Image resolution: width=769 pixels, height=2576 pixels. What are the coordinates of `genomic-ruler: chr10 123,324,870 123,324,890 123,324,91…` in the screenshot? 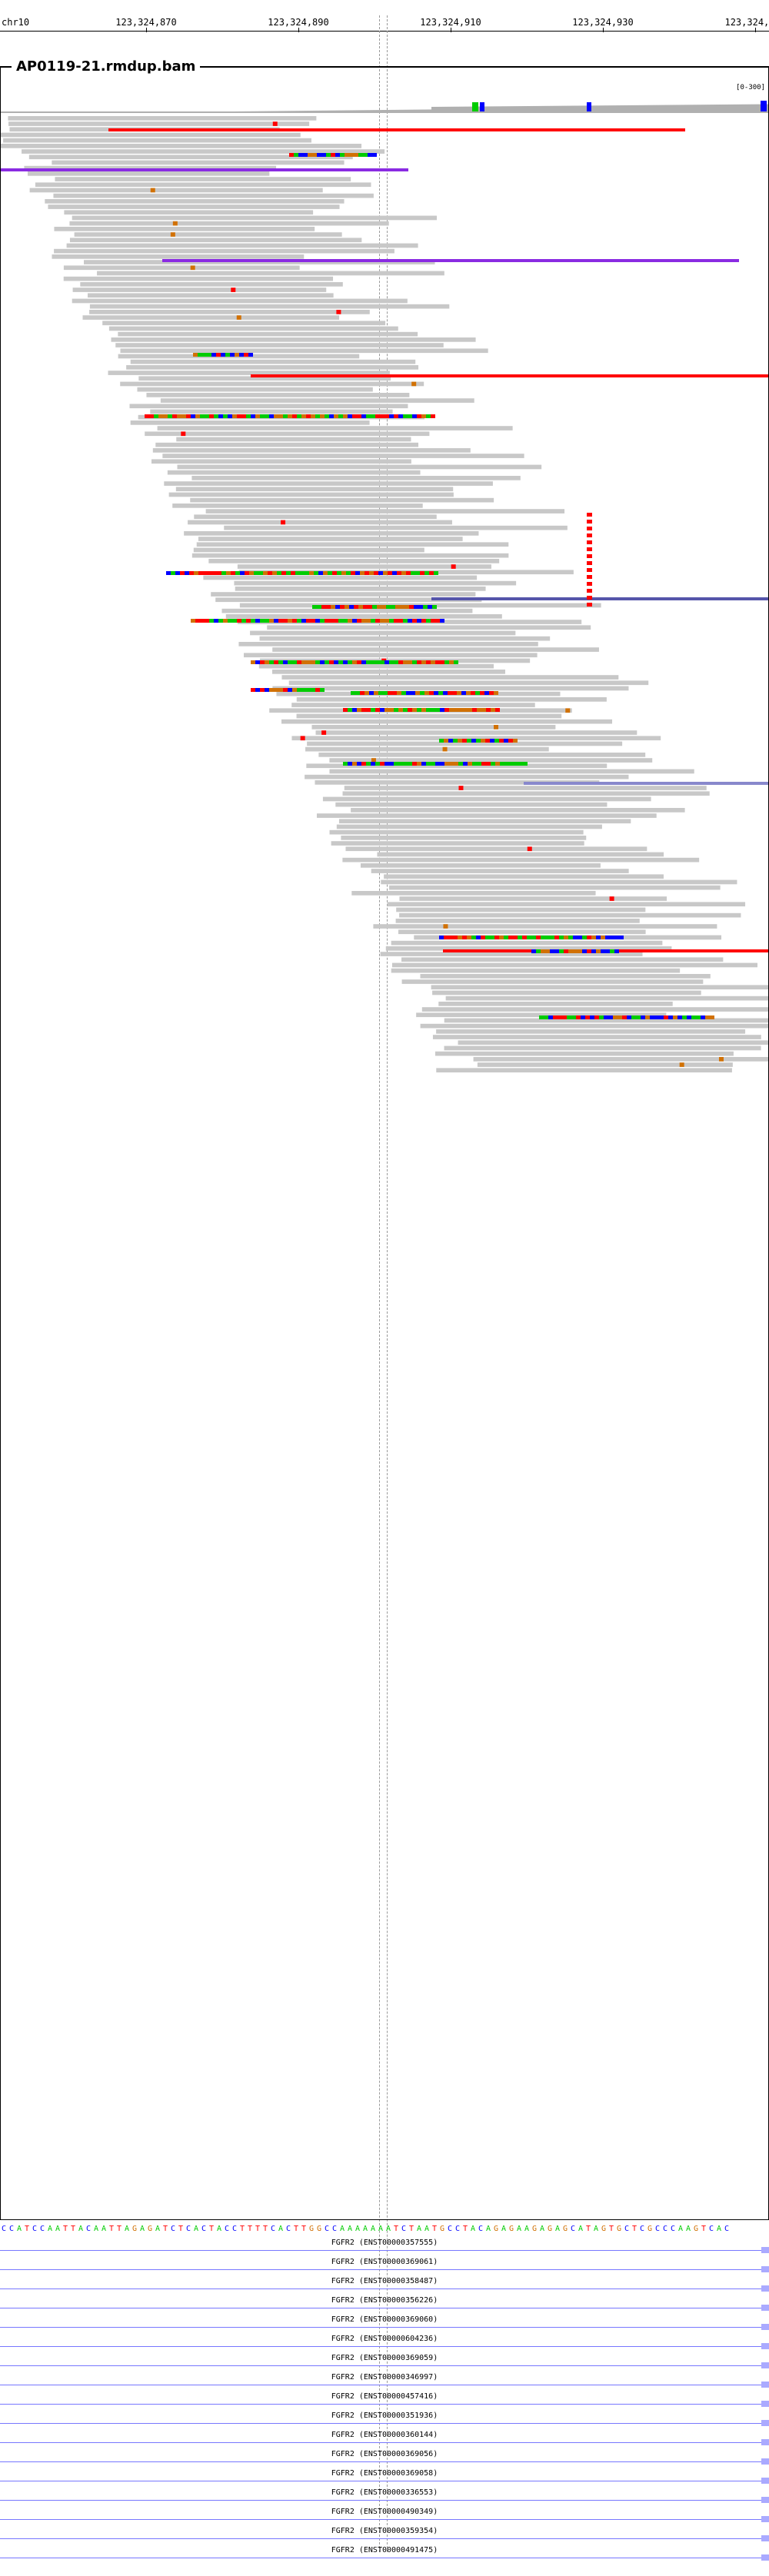 It's located at (384, 17).